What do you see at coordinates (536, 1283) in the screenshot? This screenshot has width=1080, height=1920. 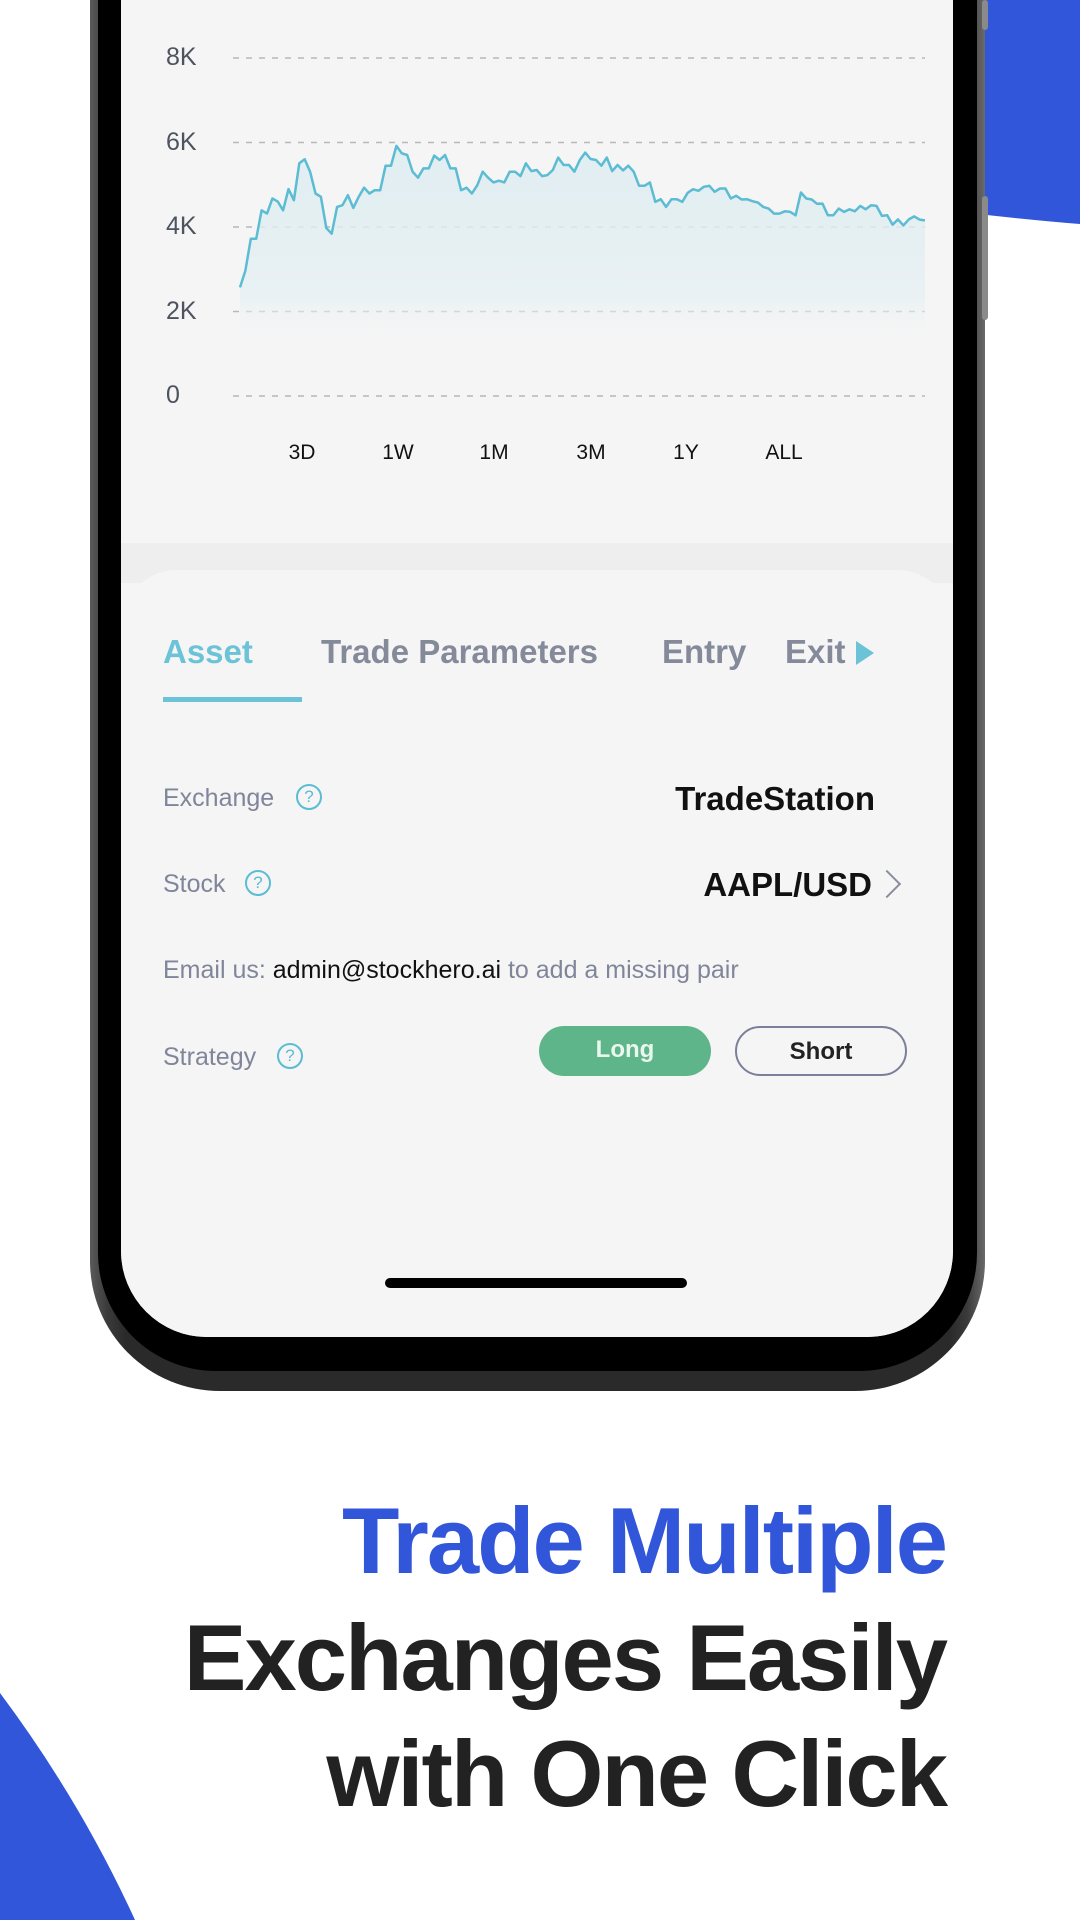 I see `home-indicator` at bounding box center [536, 1283].